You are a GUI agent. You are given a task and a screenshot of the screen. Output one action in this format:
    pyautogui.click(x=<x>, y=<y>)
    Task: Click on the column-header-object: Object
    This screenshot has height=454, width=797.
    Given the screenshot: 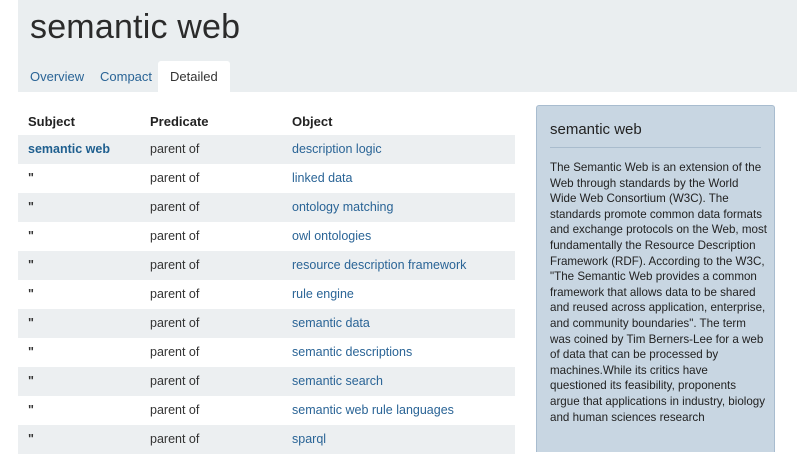 What is the action you would take?
    pyautogui.click(x=312, y=121)
    